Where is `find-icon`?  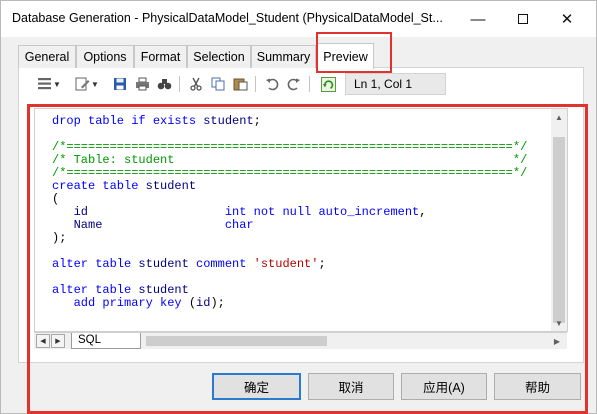 find-icon is located at coordinates (164, 84).